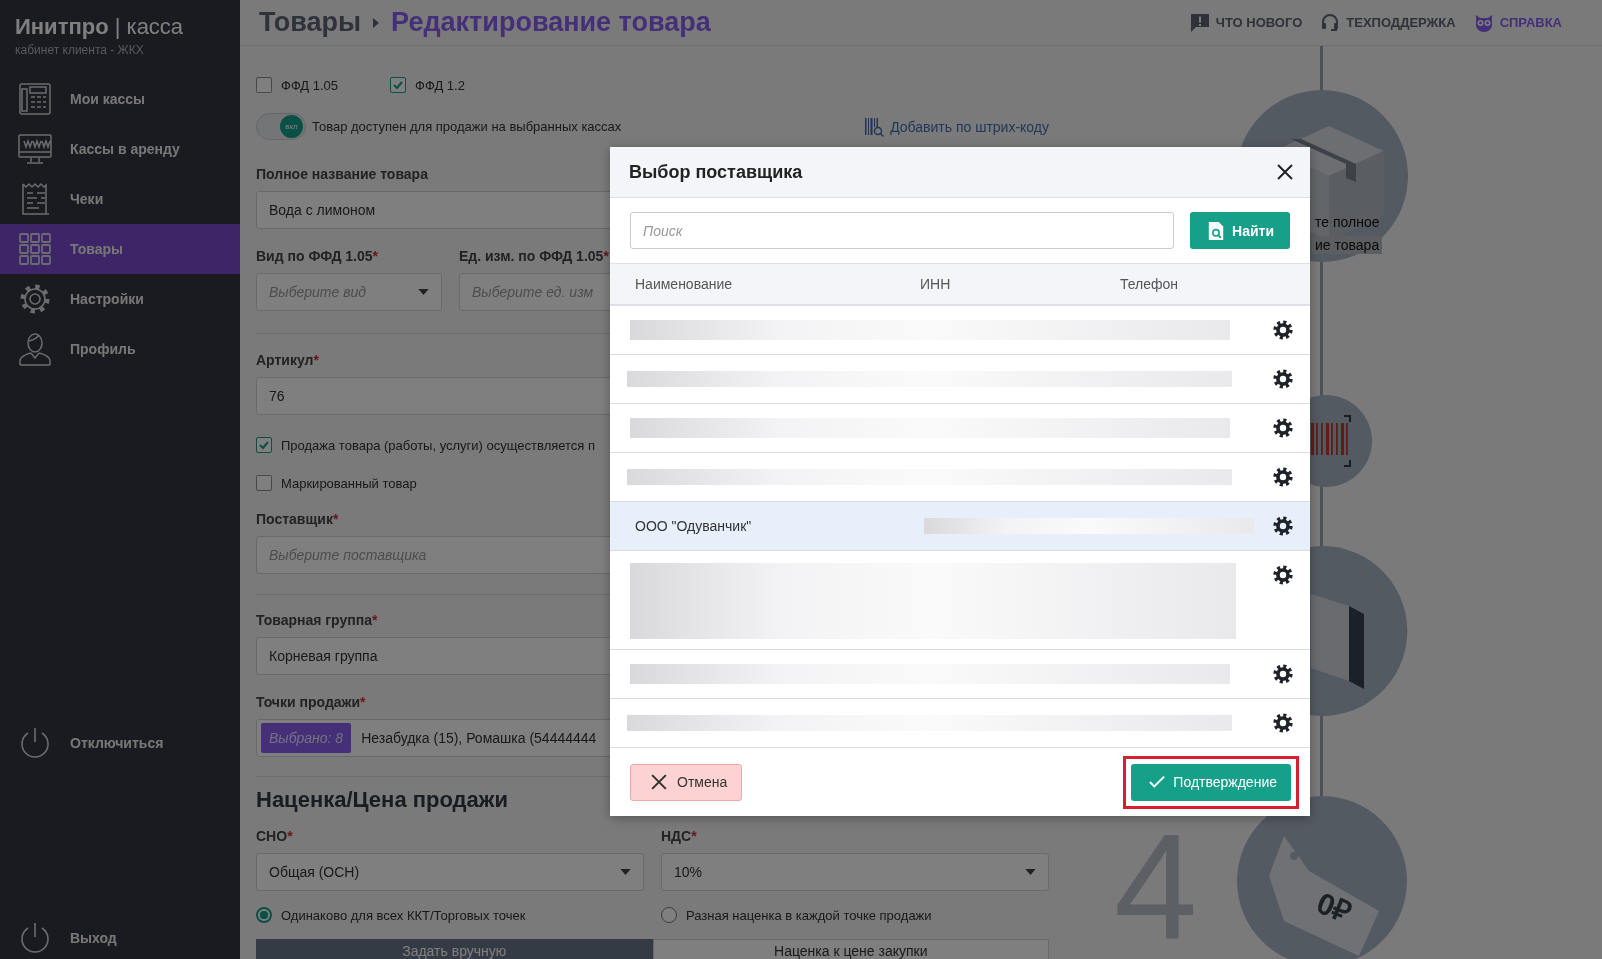 The height and width of the screenshot is (959, 1602). I want to click on cancel-button: Отмена, so click(686, 782).